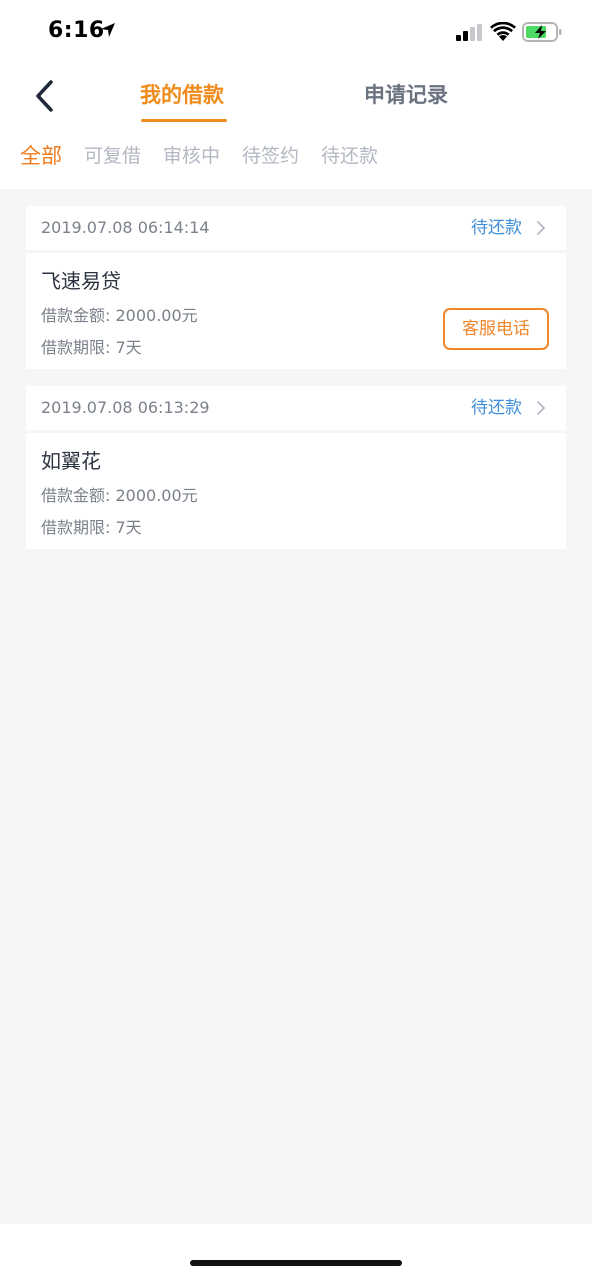  Describe the element at coordinates (296, 228) in the screenshot. I see `loan-card-header: 2019.07.08 06:14:14 待还款` at that location.